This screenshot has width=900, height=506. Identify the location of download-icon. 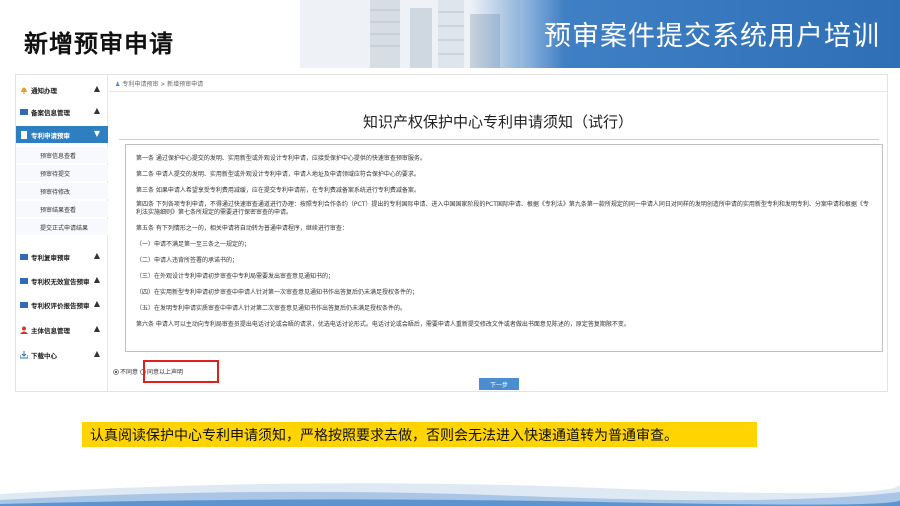
(24, 354).